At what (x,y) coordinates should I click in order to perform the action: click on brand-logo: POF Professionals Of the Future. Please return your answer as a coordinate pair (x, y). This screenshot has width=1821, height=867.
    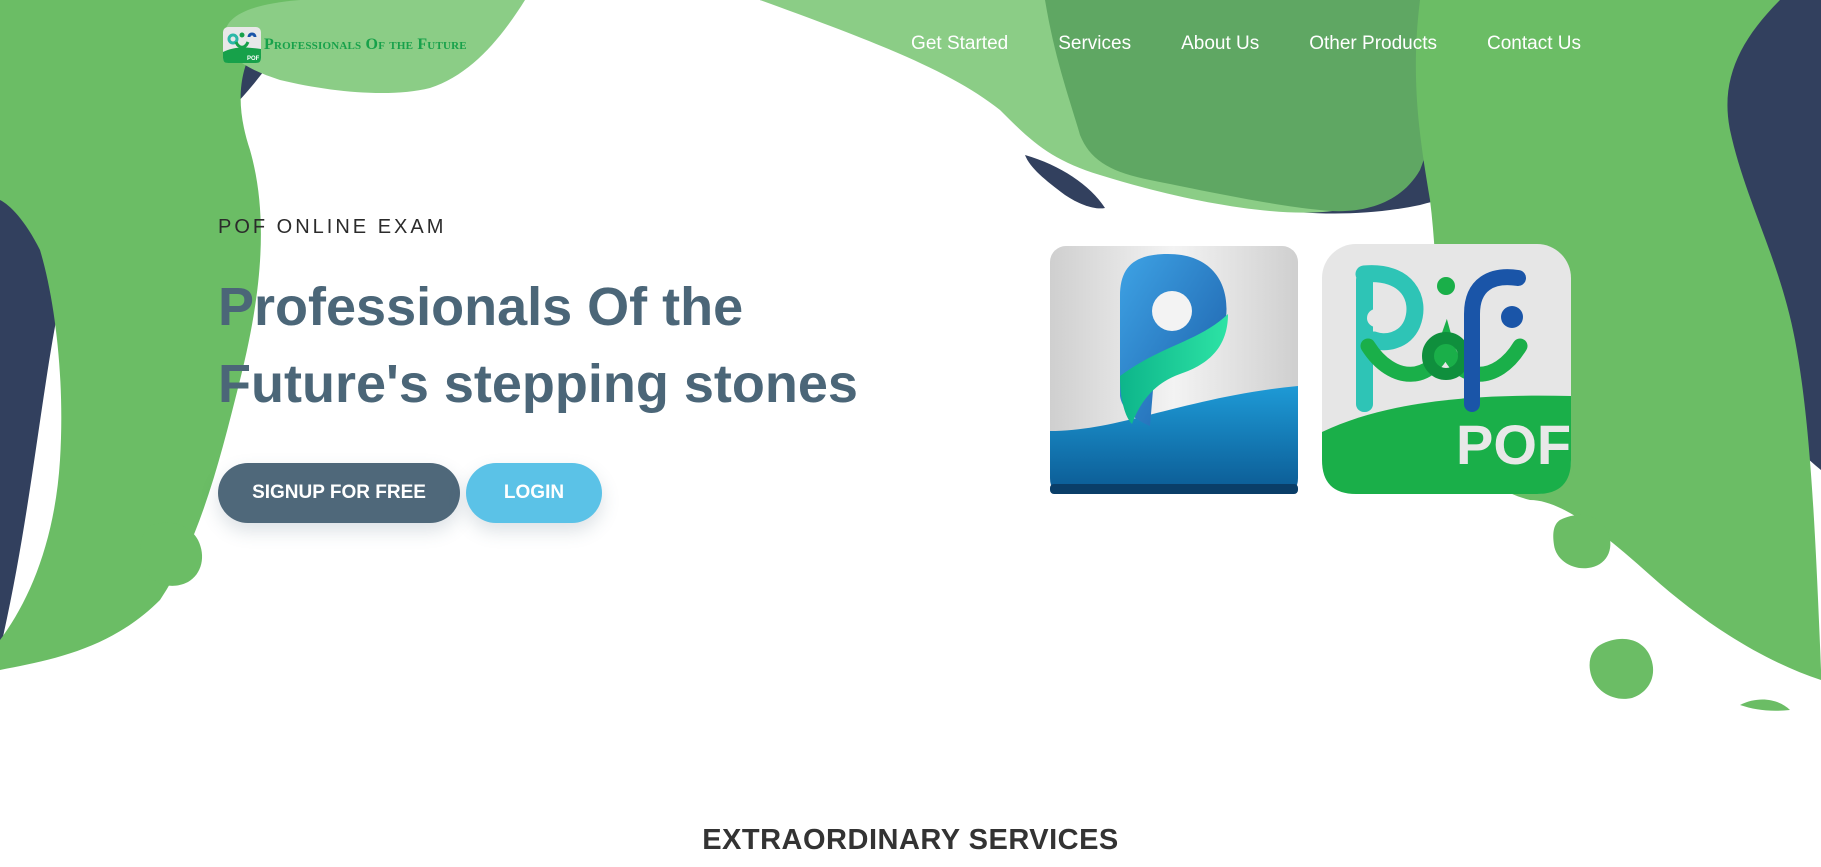
    Looking at the image, I should click on (345, 45).